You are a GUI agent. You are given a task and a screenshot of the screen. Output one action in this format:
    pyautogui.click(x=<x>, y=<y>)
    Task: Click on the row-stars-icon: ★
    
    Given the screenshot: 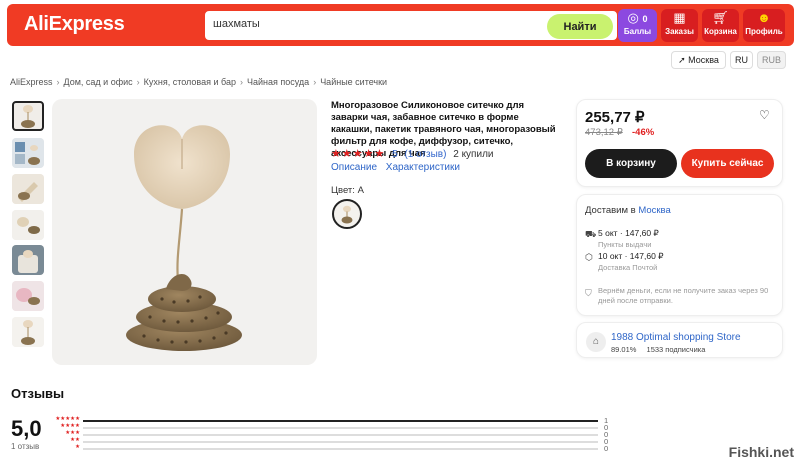 What is the action you would take?
    pyautogui.click(x=77, y=447)
    